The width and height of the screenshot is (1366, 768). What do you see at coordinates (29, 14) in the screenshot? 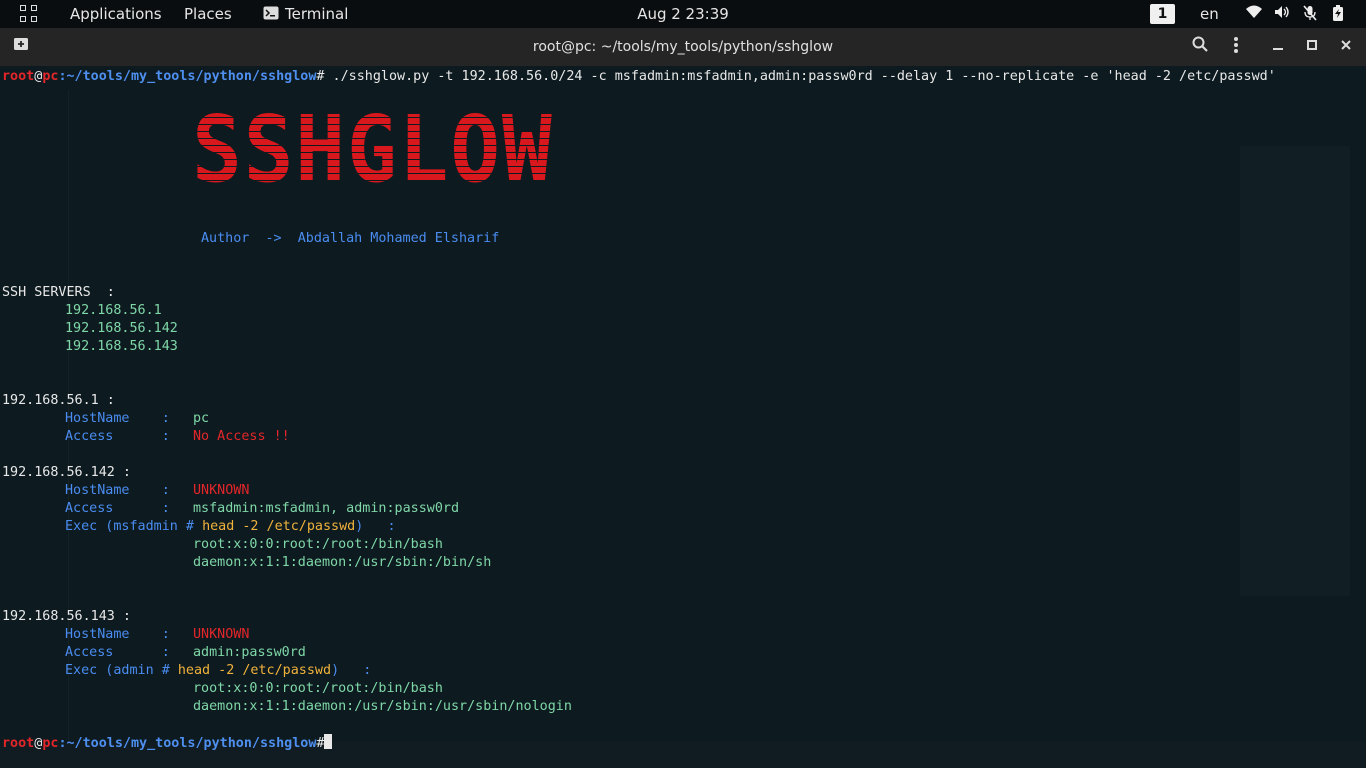
I see `app-grid-icon` at bounding box center [29, 14].